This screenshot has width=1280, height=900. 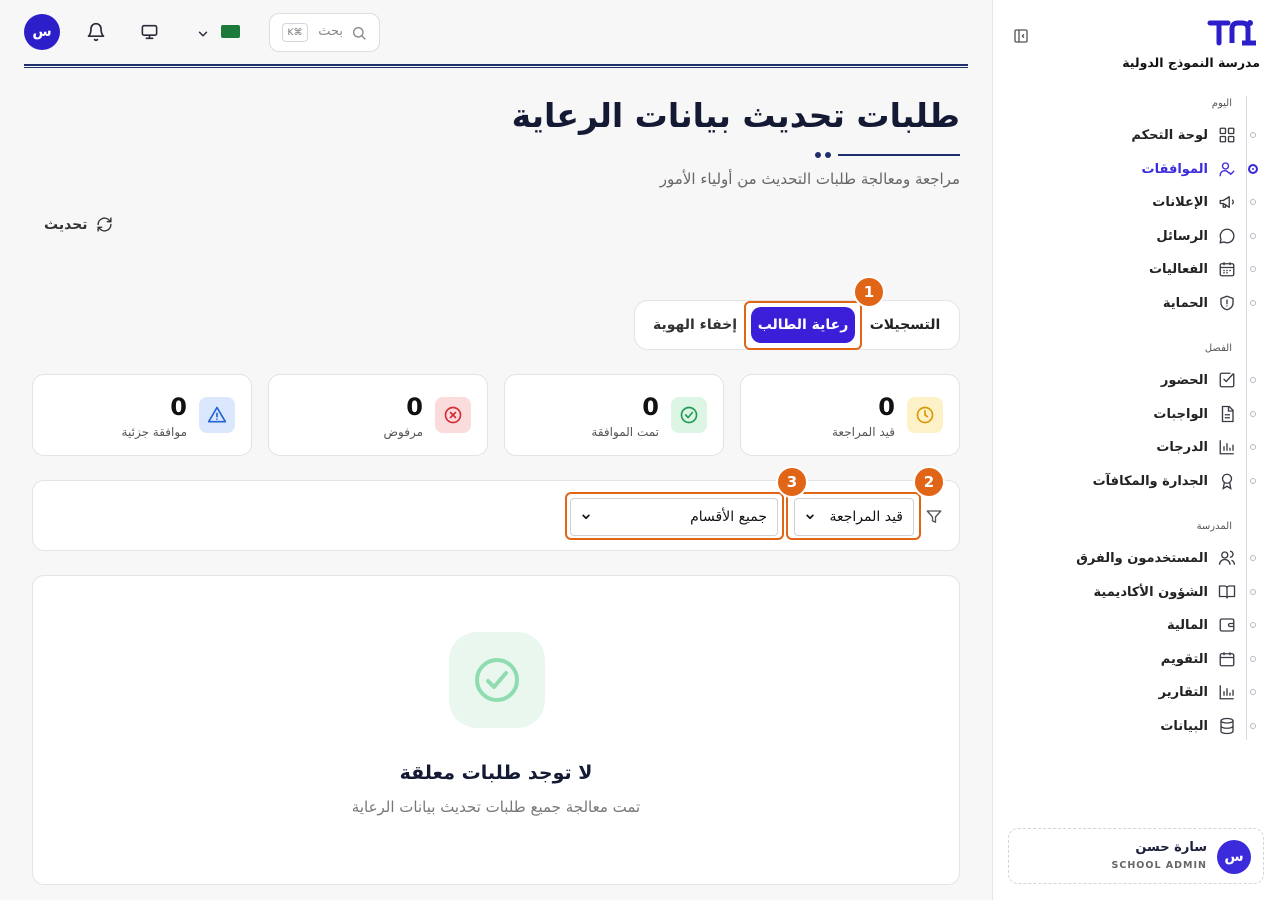 I want to click on sidebar-item-label: لوحة التحكم, so click(x=1169, y=135).